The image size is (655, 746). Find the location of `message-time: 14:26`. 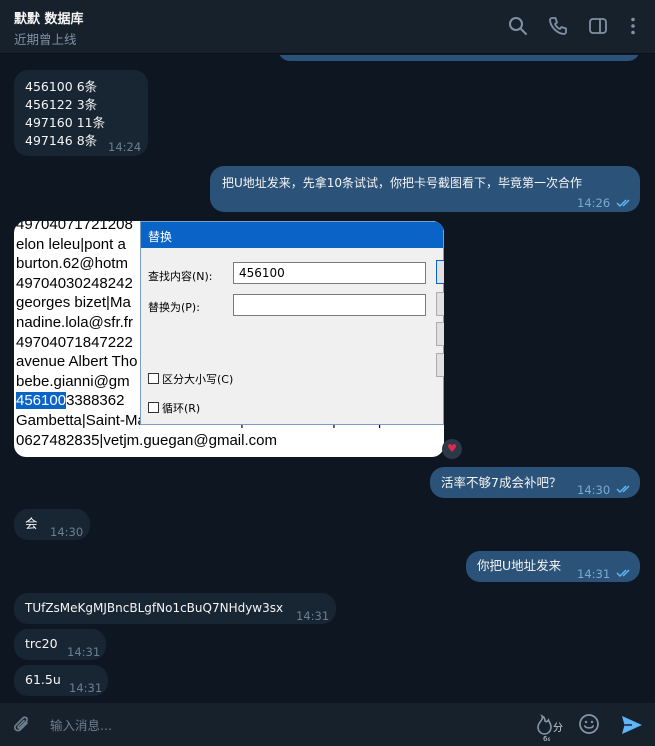

message-time: 14:26 is located at coordinates (594, 203).